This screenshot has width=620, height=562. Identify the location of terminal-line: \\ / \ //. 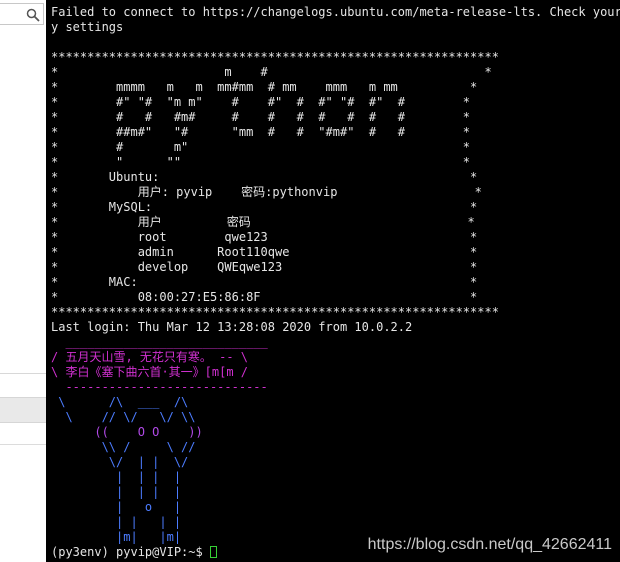
(123, 447).